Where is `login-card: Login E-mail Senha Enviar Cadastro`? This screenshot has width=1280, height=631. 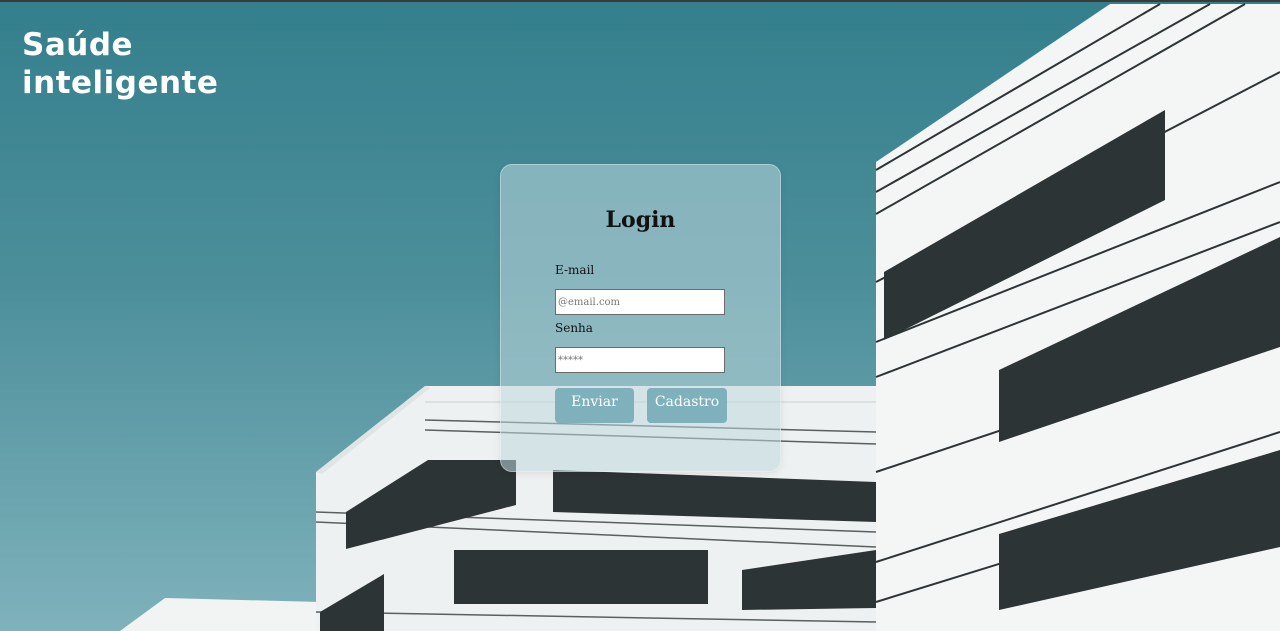 login-card: Login E-mail Senha Enviar Cadastro is located at coordinates (640, 318).